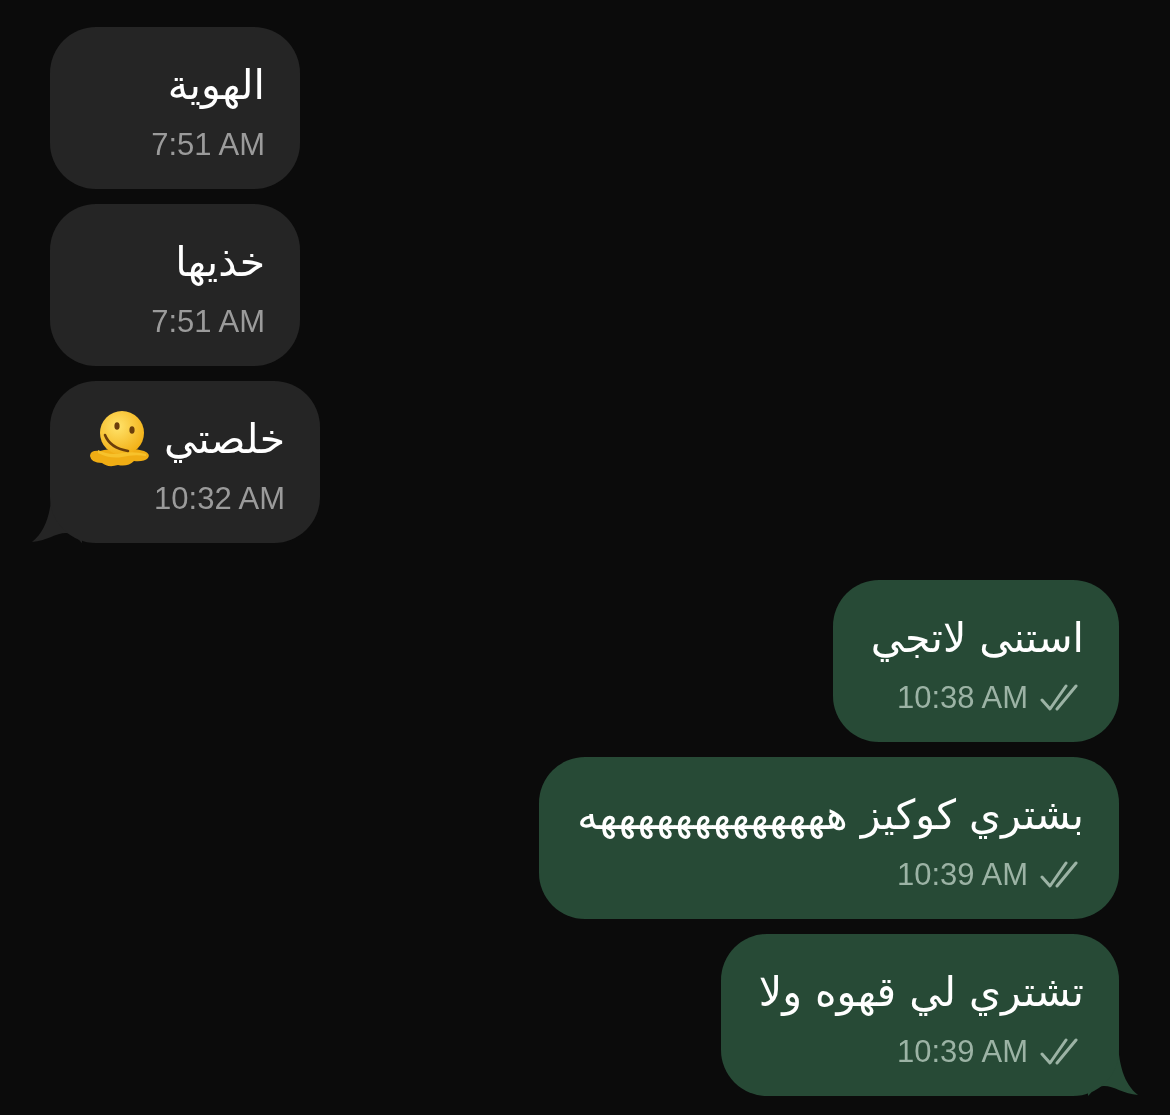 This screenshot has height=1115, width=1170. I want to click on message-text: خلصتي, so click(225, 439).